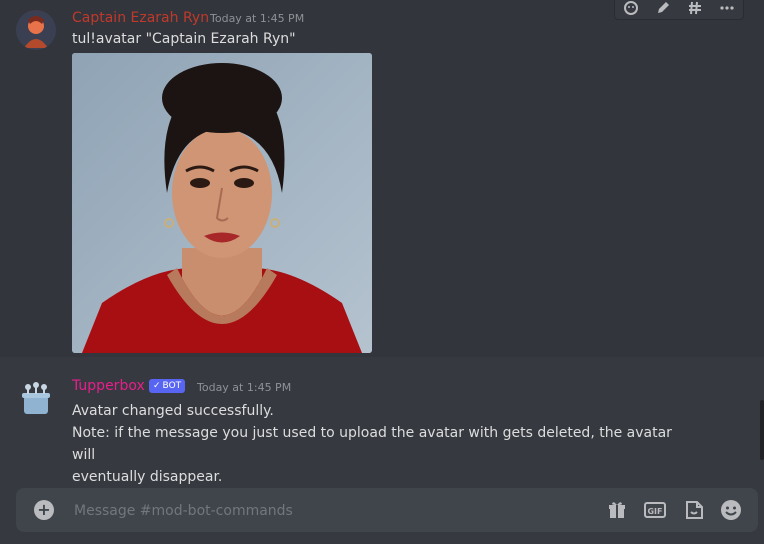 This screenshot has width=764, height=544. Describe the element at coordinates (617, 510) in the screenshot. I see `gift-icon` at that location.